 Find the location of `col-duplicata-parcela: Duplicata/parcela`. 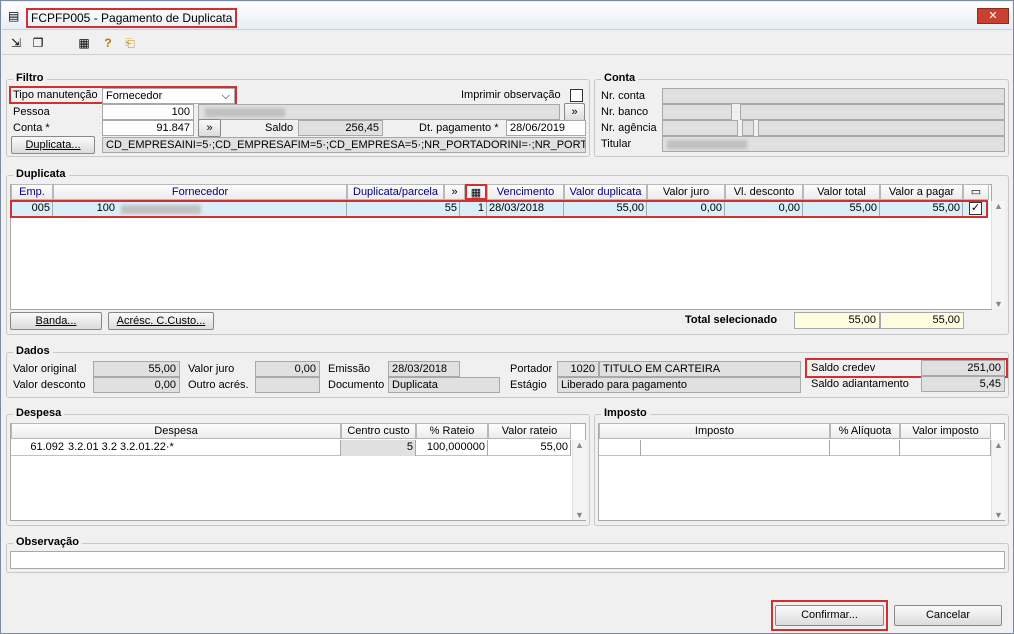

col-duplicata-parcela: Duplicata/parcela is located at coordinates (395, 192).